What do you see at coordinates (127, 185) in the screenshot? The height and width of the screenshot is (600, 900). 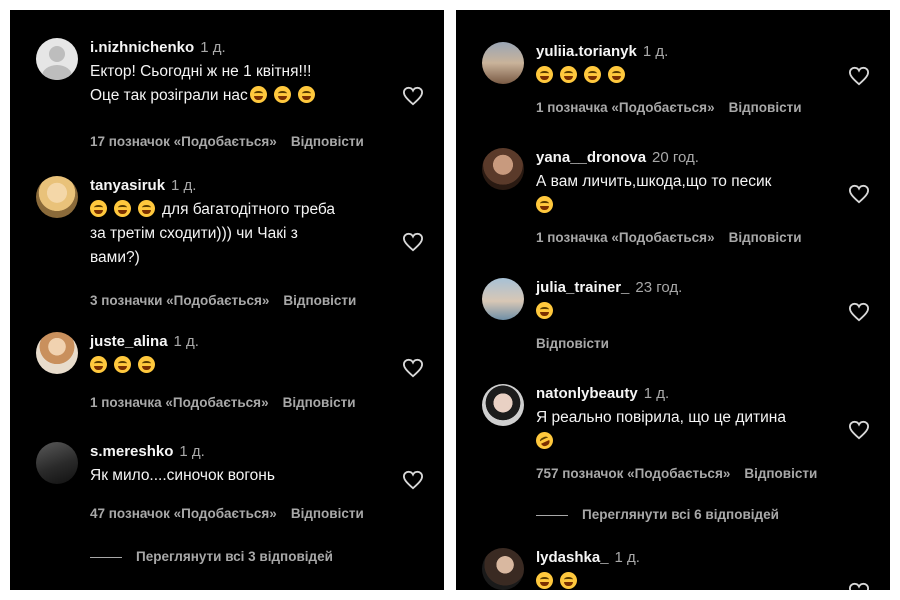 I see `comment-username: tanyasiruk` at bounding box center [127, 185].